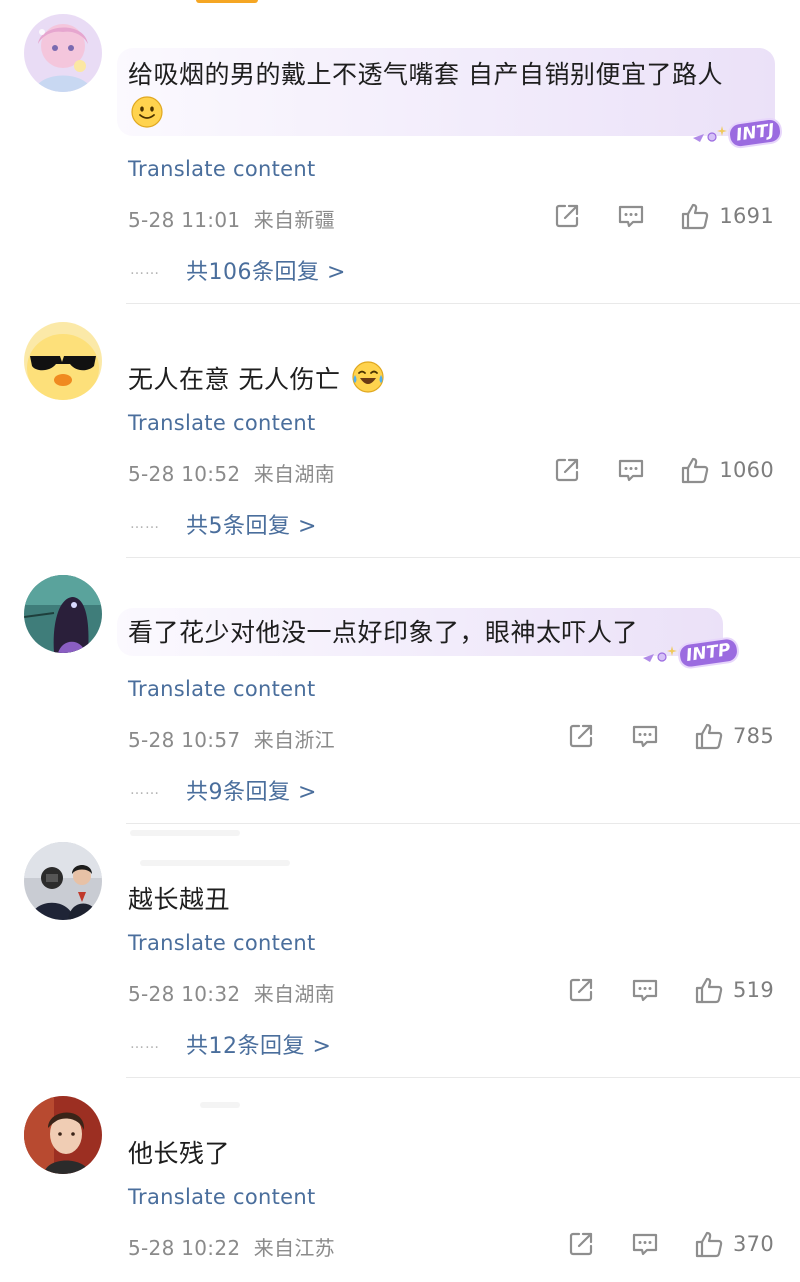  What do you see at coordinates (746, 216) in the screenshot?
I see `like-count: 1691` at bounding box center [746, 216].